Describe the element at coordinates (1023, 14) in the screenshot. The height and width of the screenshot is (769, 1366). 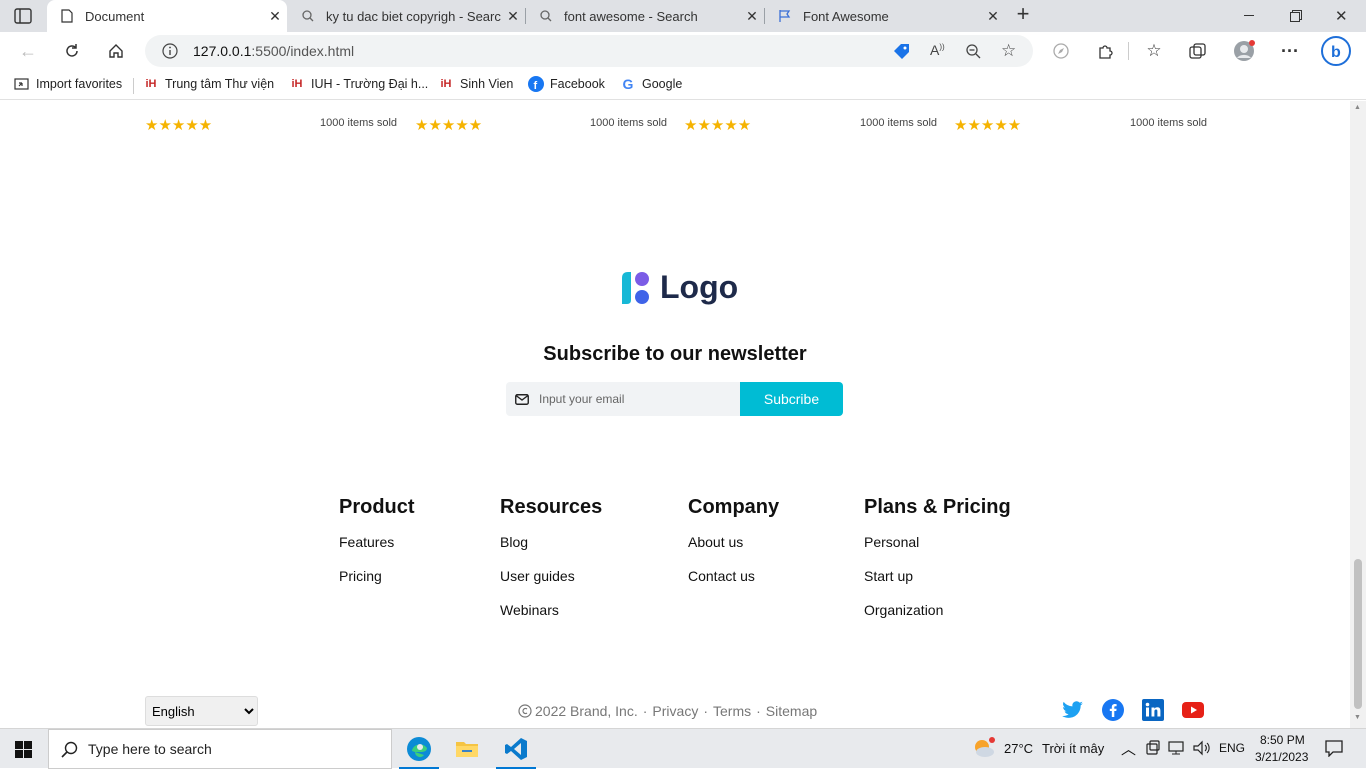
I see `new-tab-icon: +` at that location.